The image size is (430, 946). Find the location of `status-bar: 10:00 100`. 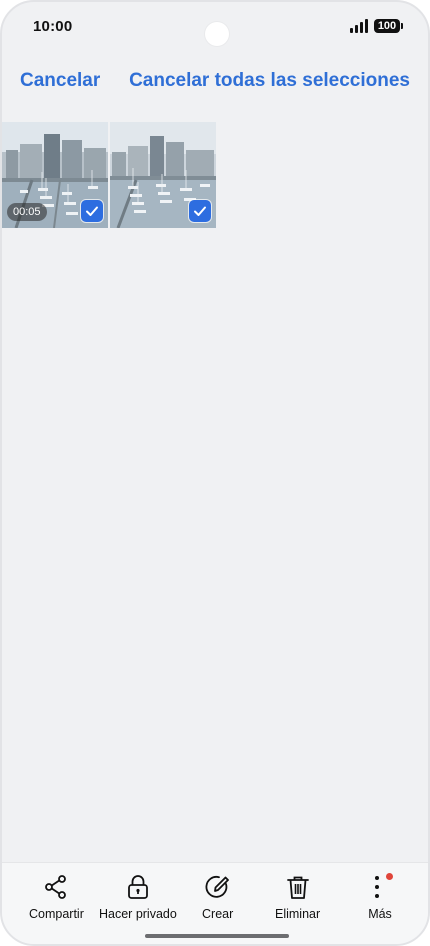

status-bar: 10:00 100 is located at coordinates (215, 28).